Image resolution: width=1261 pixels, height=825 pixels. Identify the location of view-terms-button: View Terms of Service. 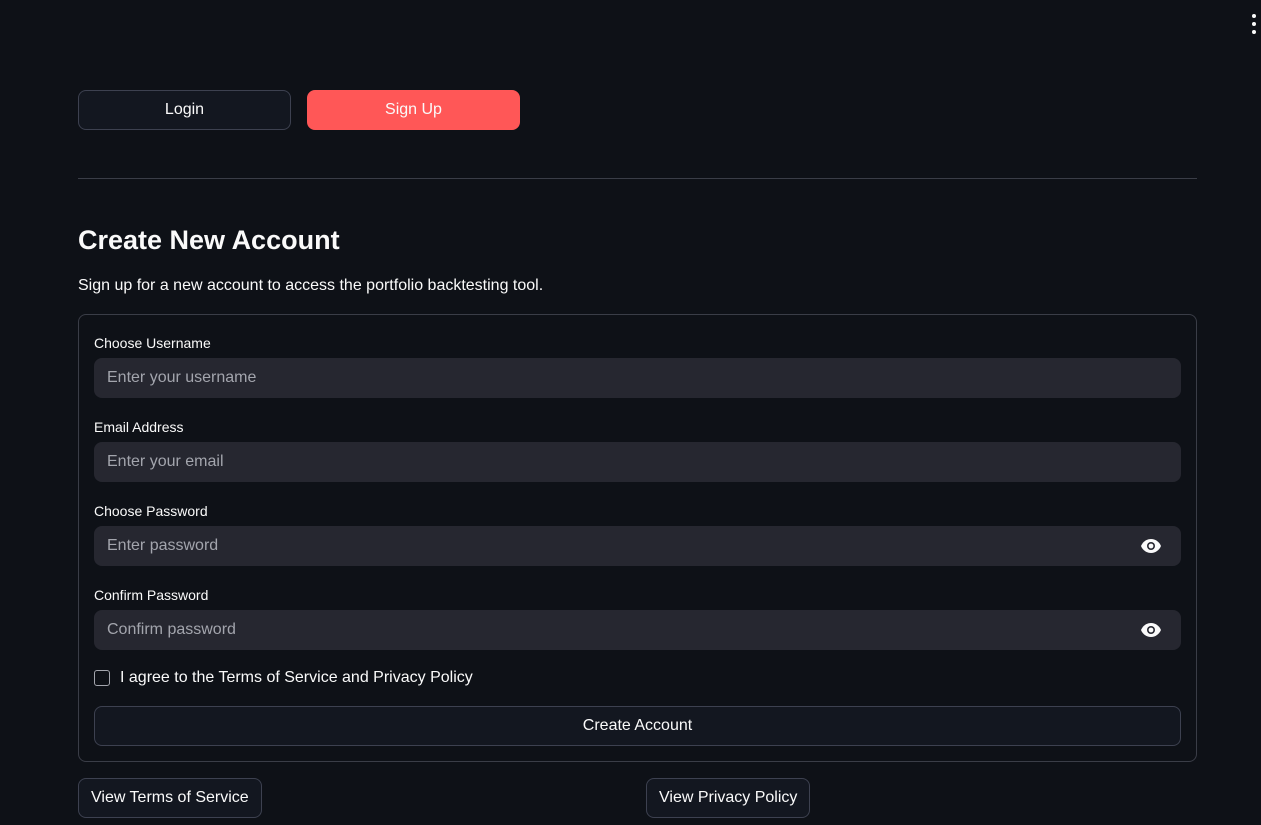
(170, 798).